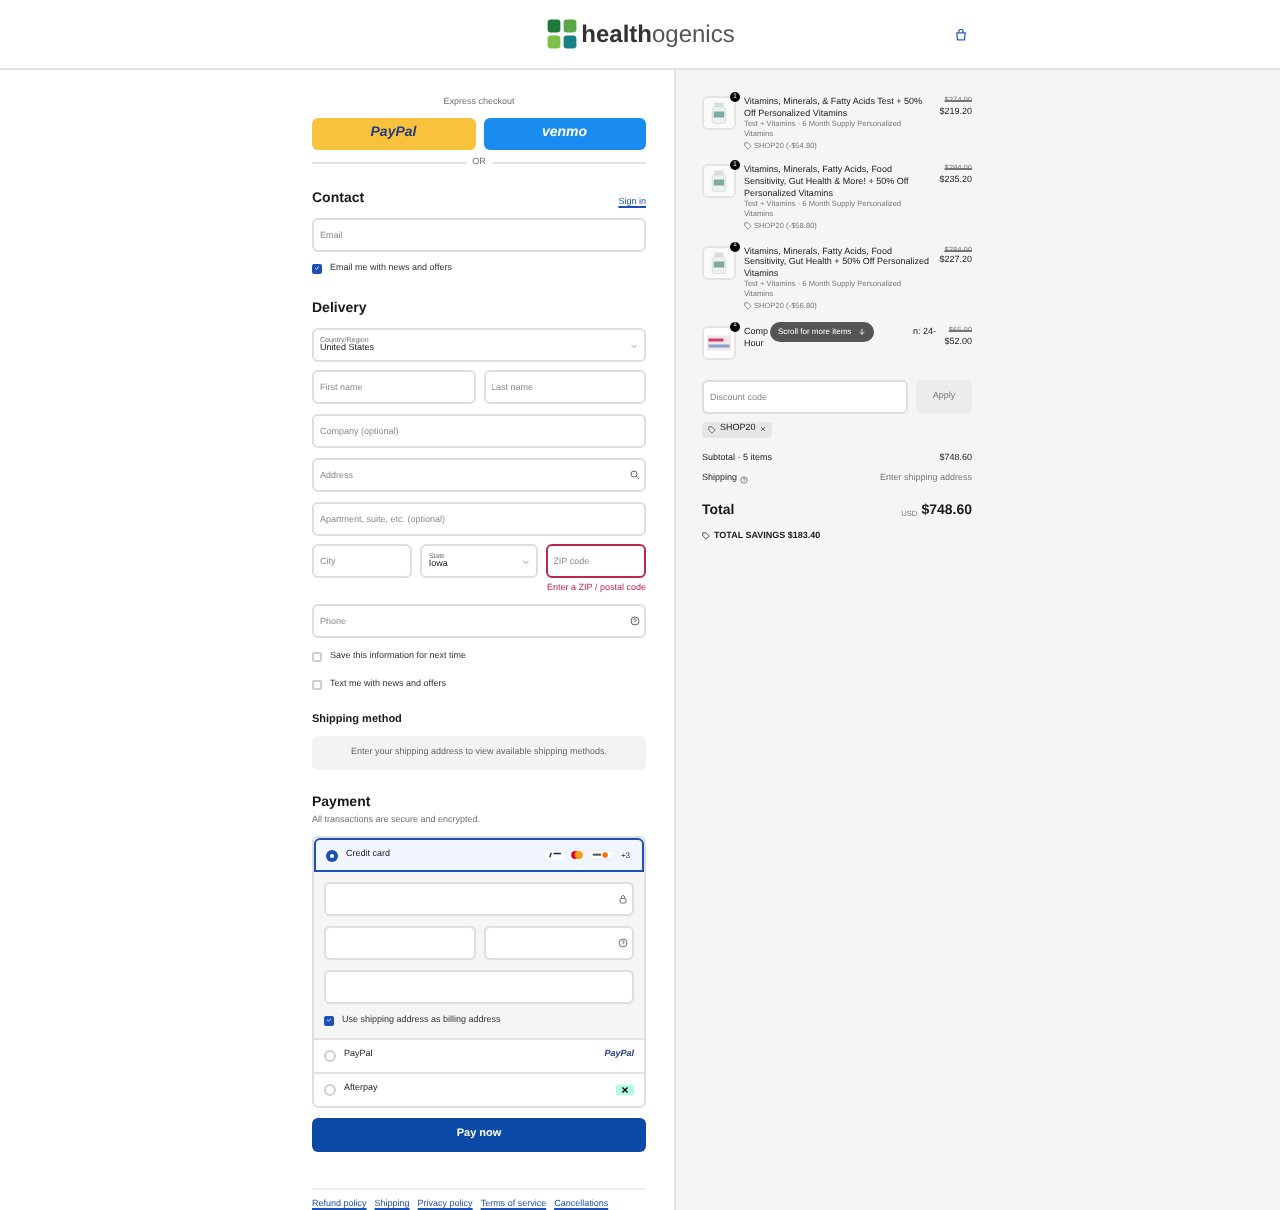  Describe the element at coordinates (625, 1089) in the screenshot. I see `afterpay-logo-icon` at that location.